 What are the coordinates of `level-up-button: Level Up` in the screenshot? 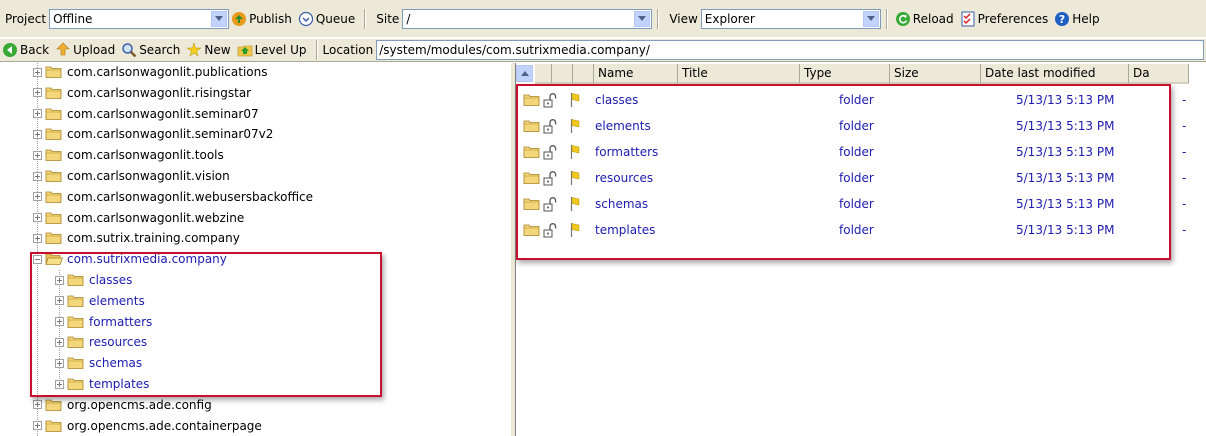 It's located at (273, 50).